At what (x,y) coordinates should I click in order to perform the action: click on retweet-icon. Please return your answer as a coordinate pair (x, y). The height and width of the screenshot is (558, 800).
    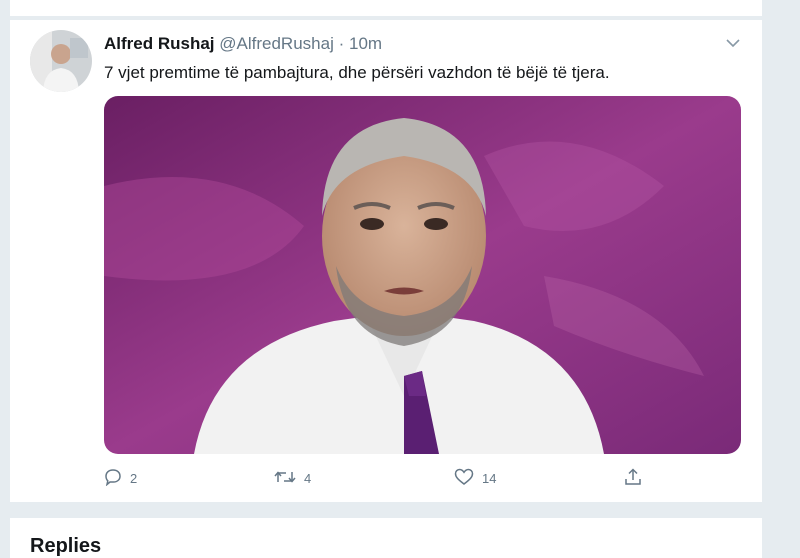
    Looking at the image, I should click on (289, 478).